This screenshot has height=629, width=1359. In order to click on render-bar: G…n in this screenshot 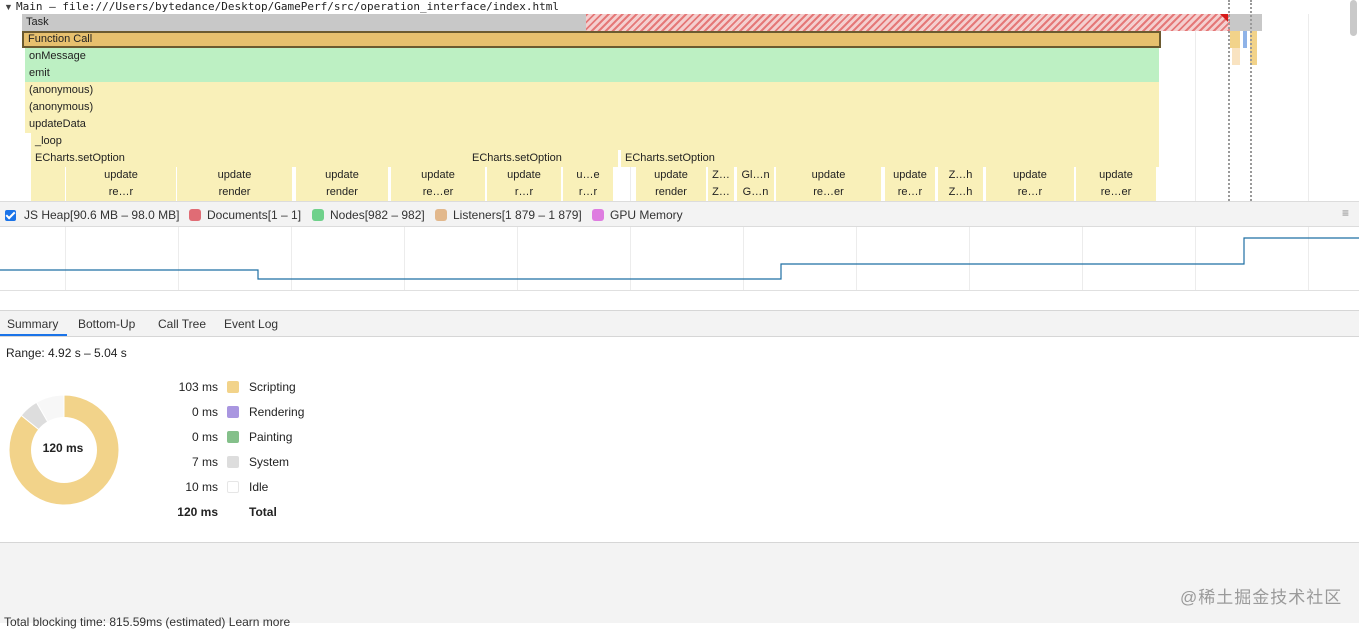, I will do `click(755, 192)`.